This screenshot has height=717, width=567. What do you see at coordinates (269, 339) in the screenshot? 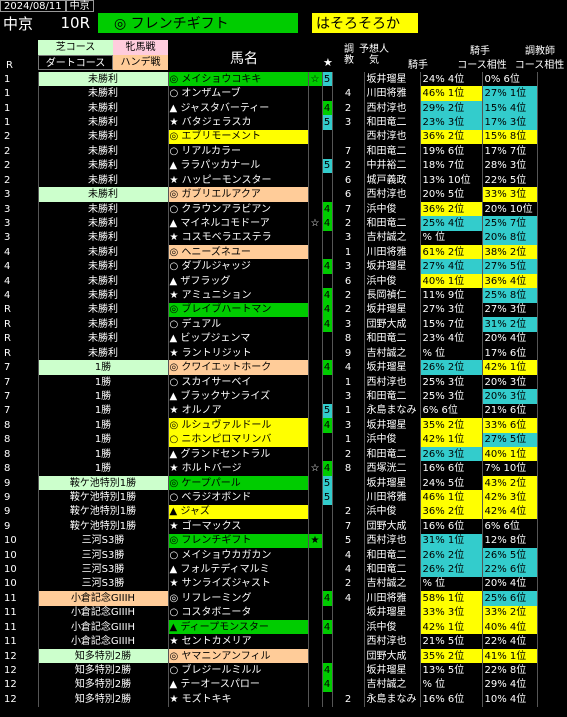
I see `table-row: R 未勝利 ▲ ビップジェンマ 8 和田竜二 23% 4位 20% 4位` at bounding box center [269, 339].